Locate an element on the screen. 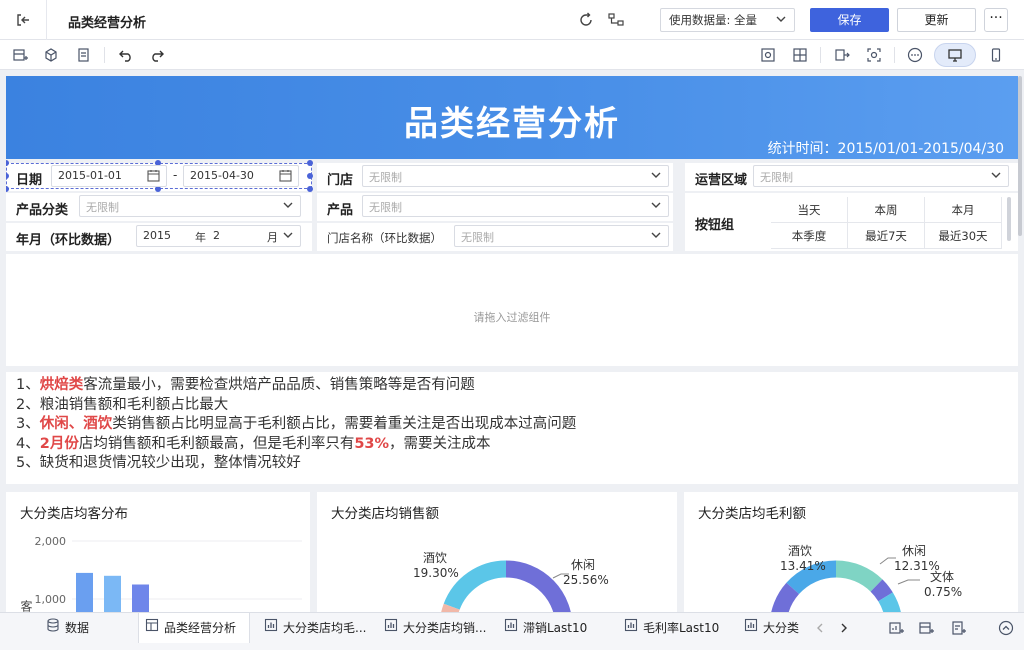 This screenshot has width=1024, height=650. tab-dashboard: 品类经营分析 is located at coordinates (194, 628).